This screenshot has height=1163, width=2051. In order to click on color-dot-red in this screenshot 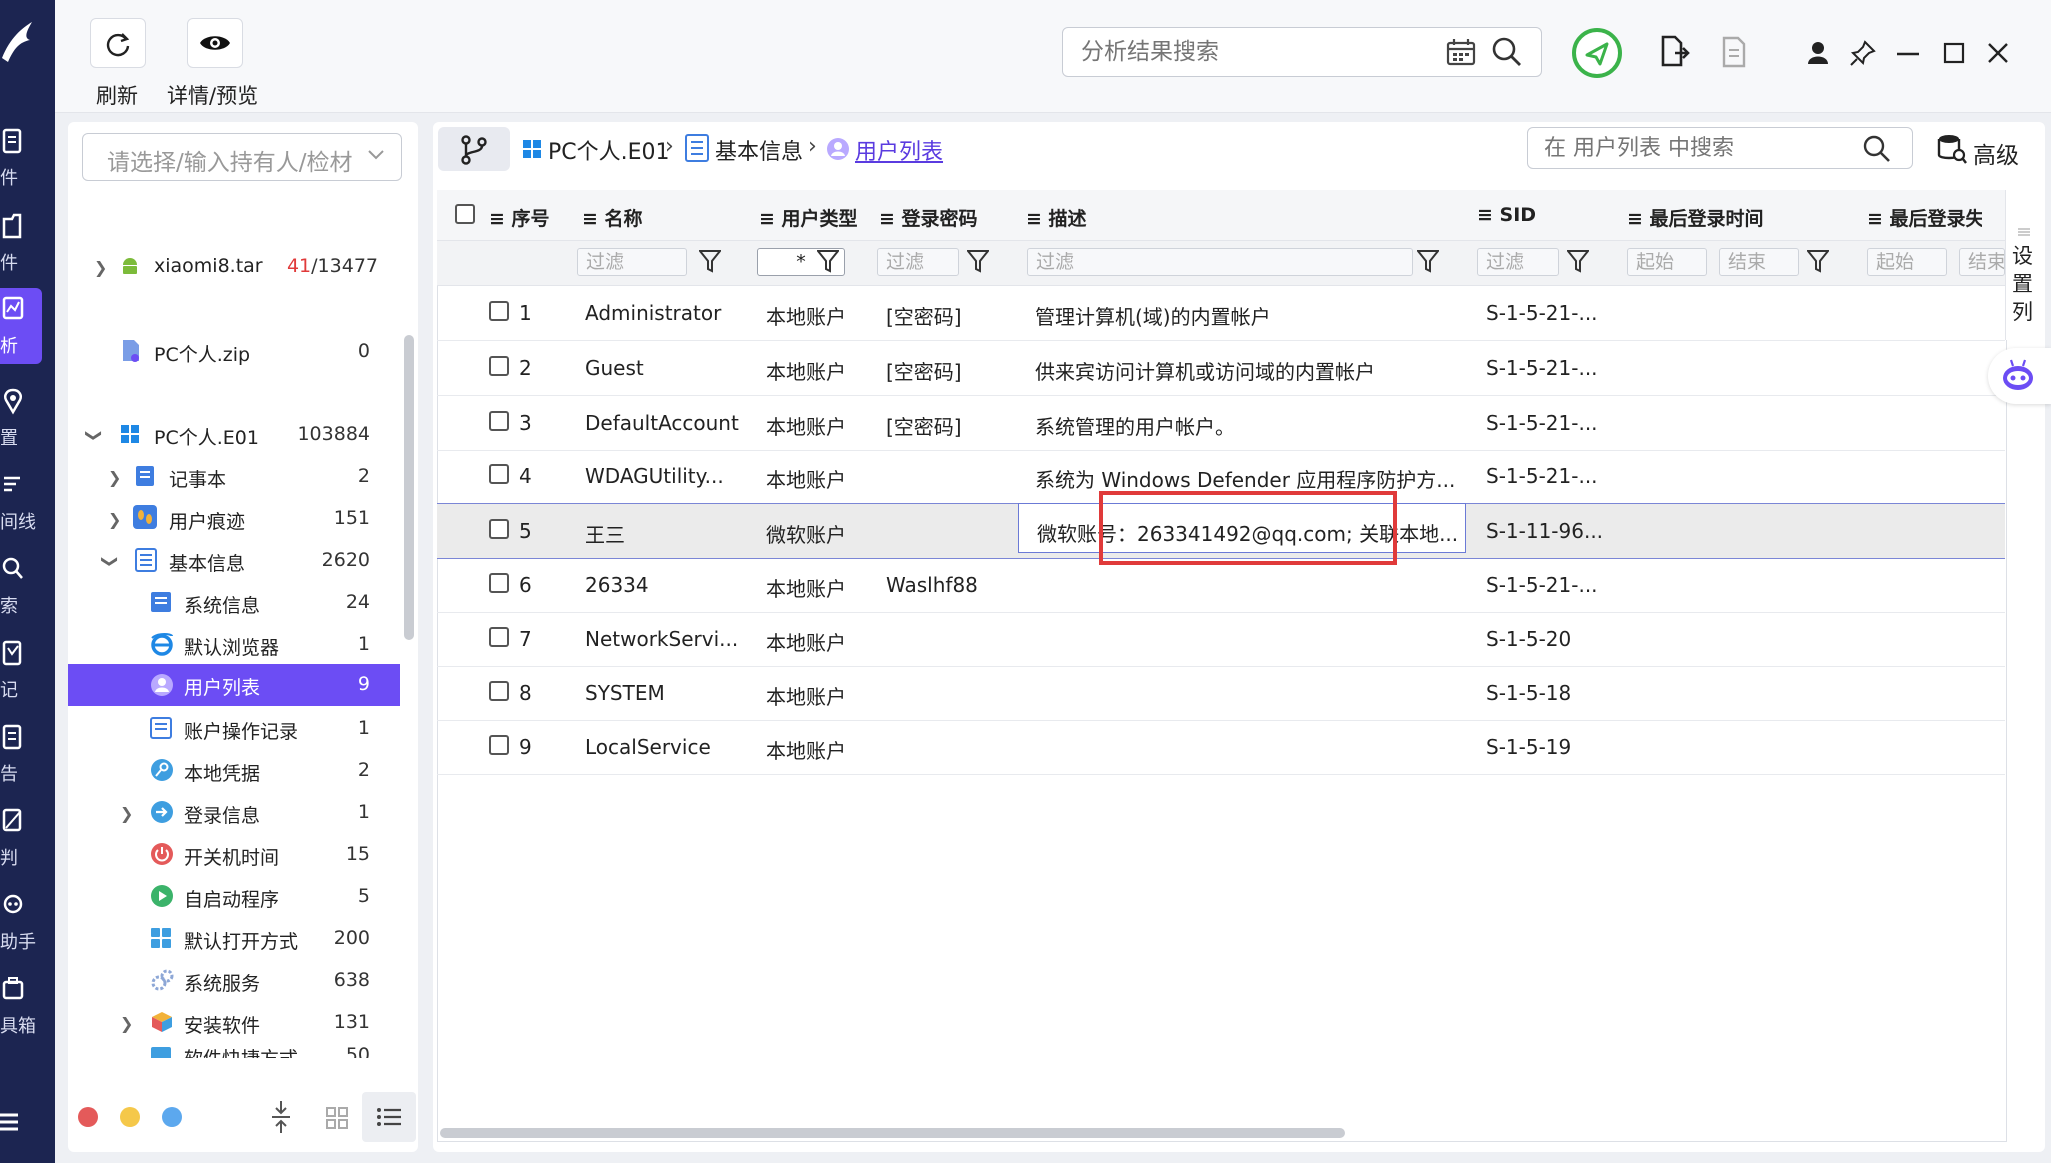, I will do `click(88, 1117)`.